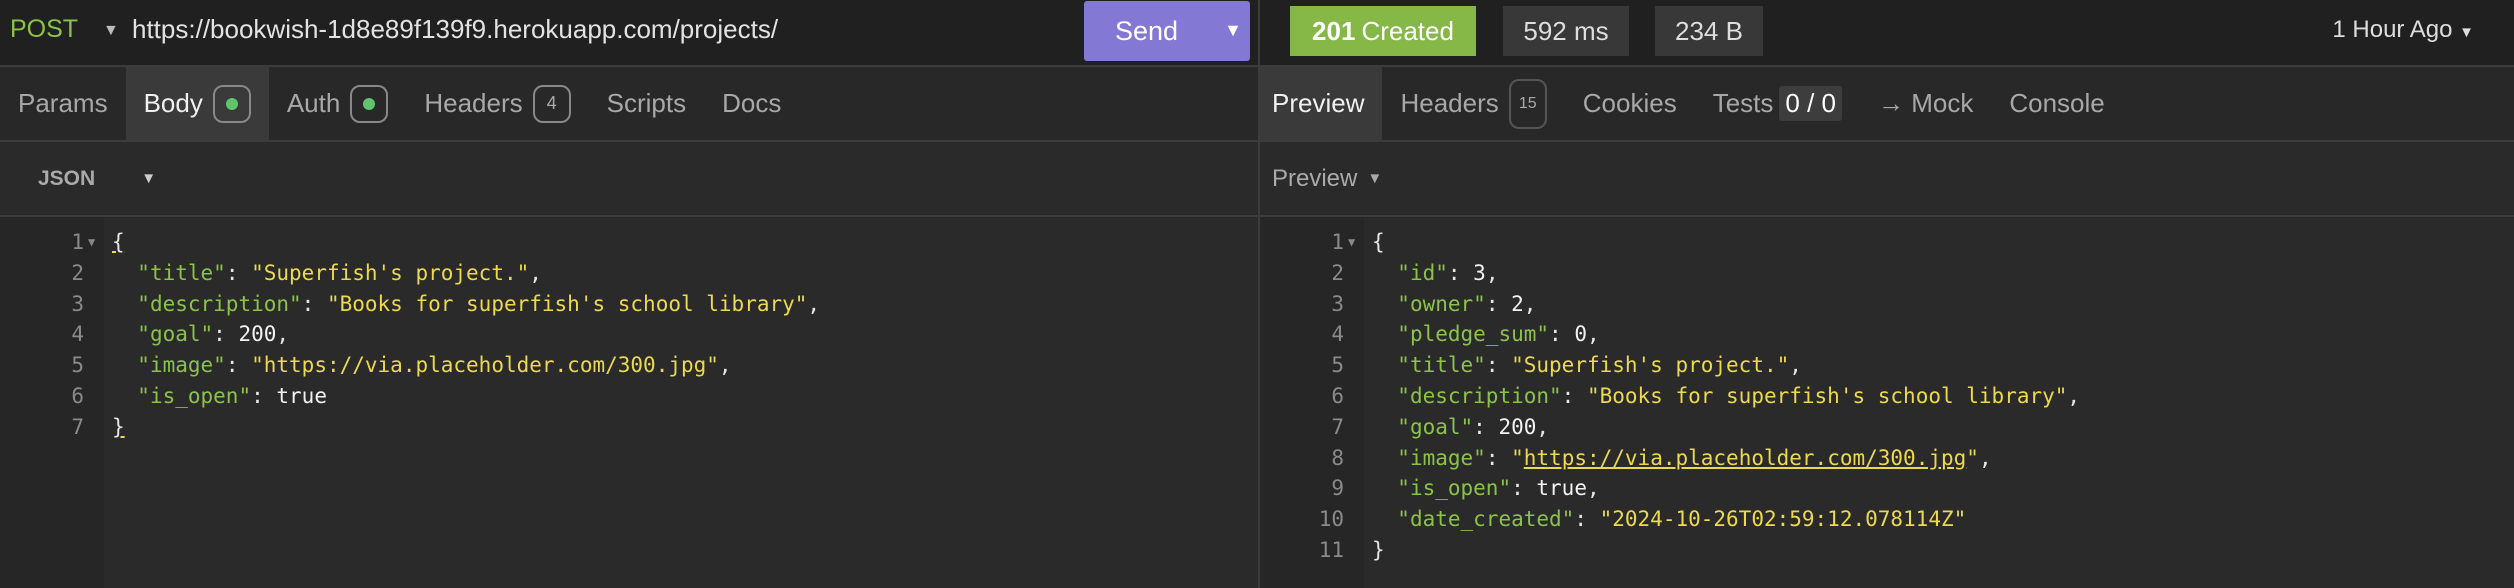 This screenshot has height=588, width=2514. I want to click on line-text: "owner": 2,, so click(1454, 304).